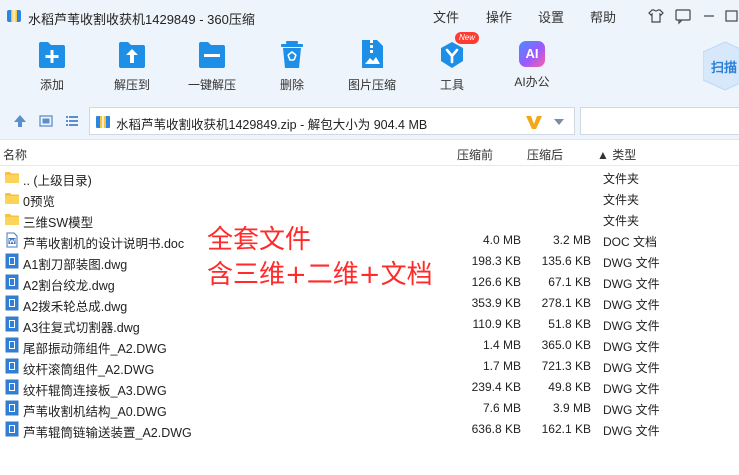 The height and width of the screenshot is (475, 739). I want to click on file-type: DOC 文档, so click(630, 242).